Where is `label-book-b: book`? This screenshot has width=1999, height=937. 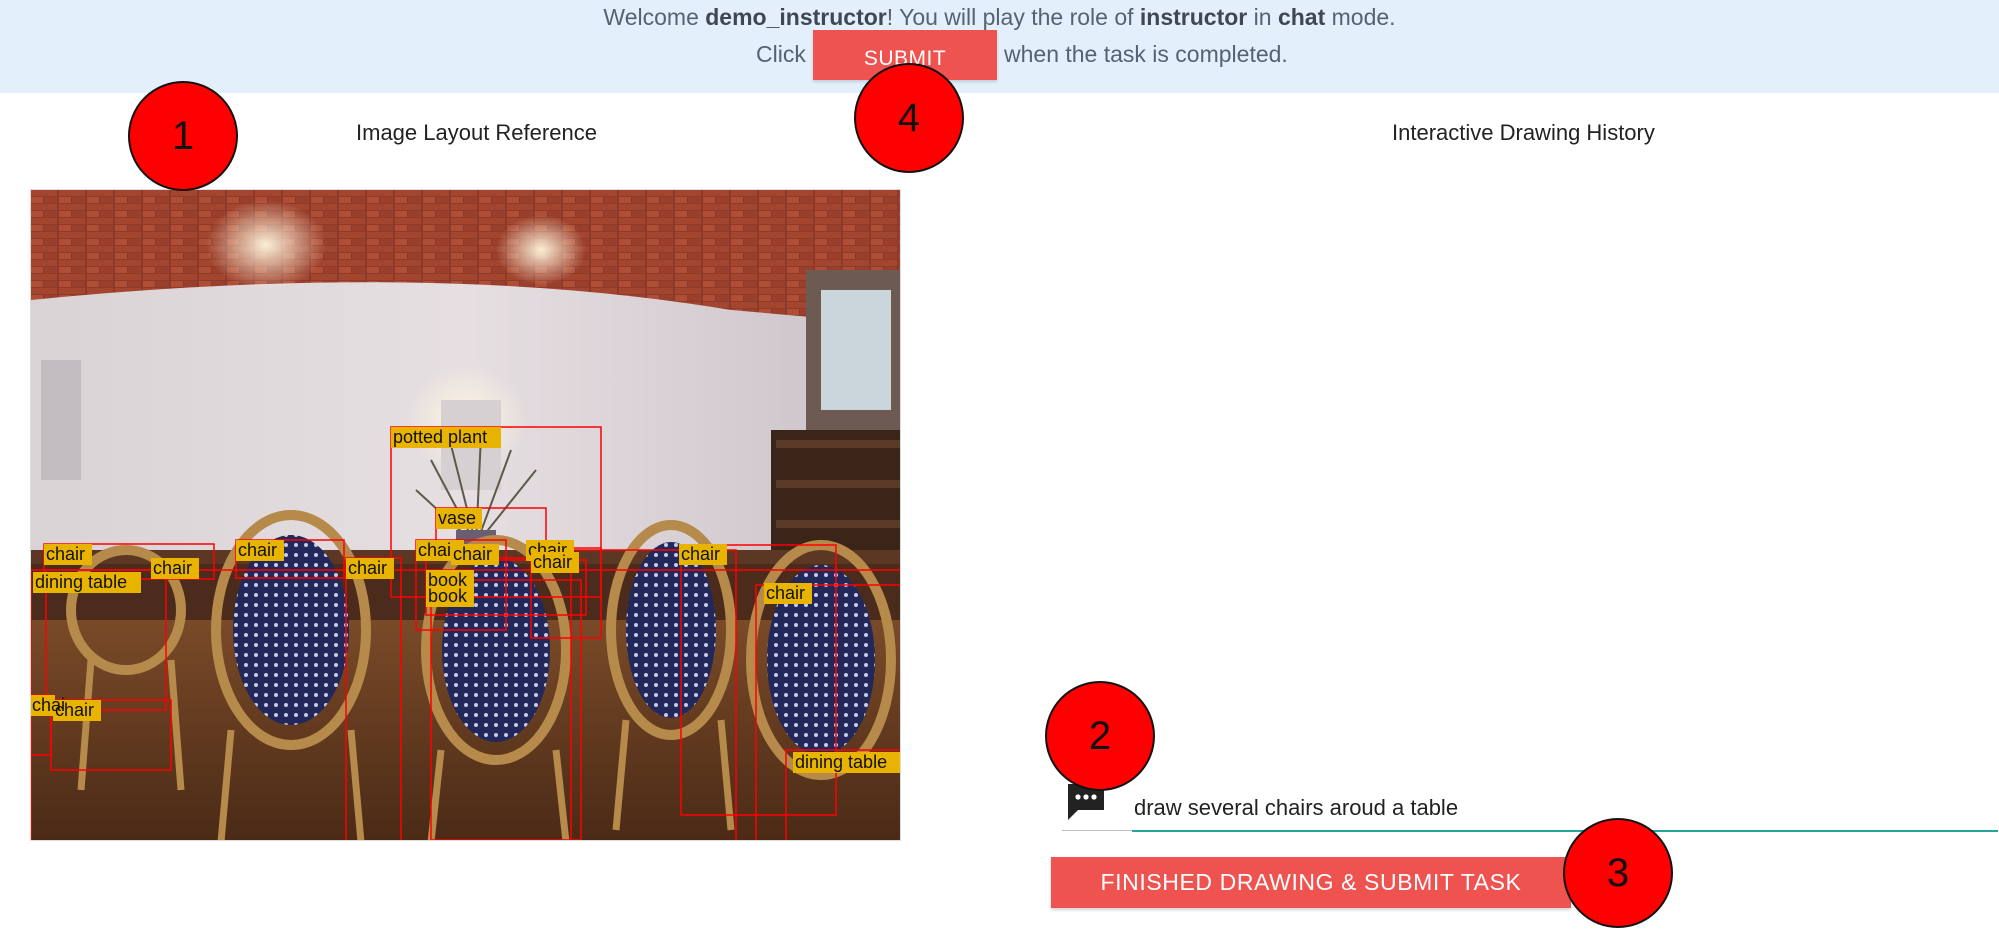 label-book-b: book is located at coordinates (448, 596).